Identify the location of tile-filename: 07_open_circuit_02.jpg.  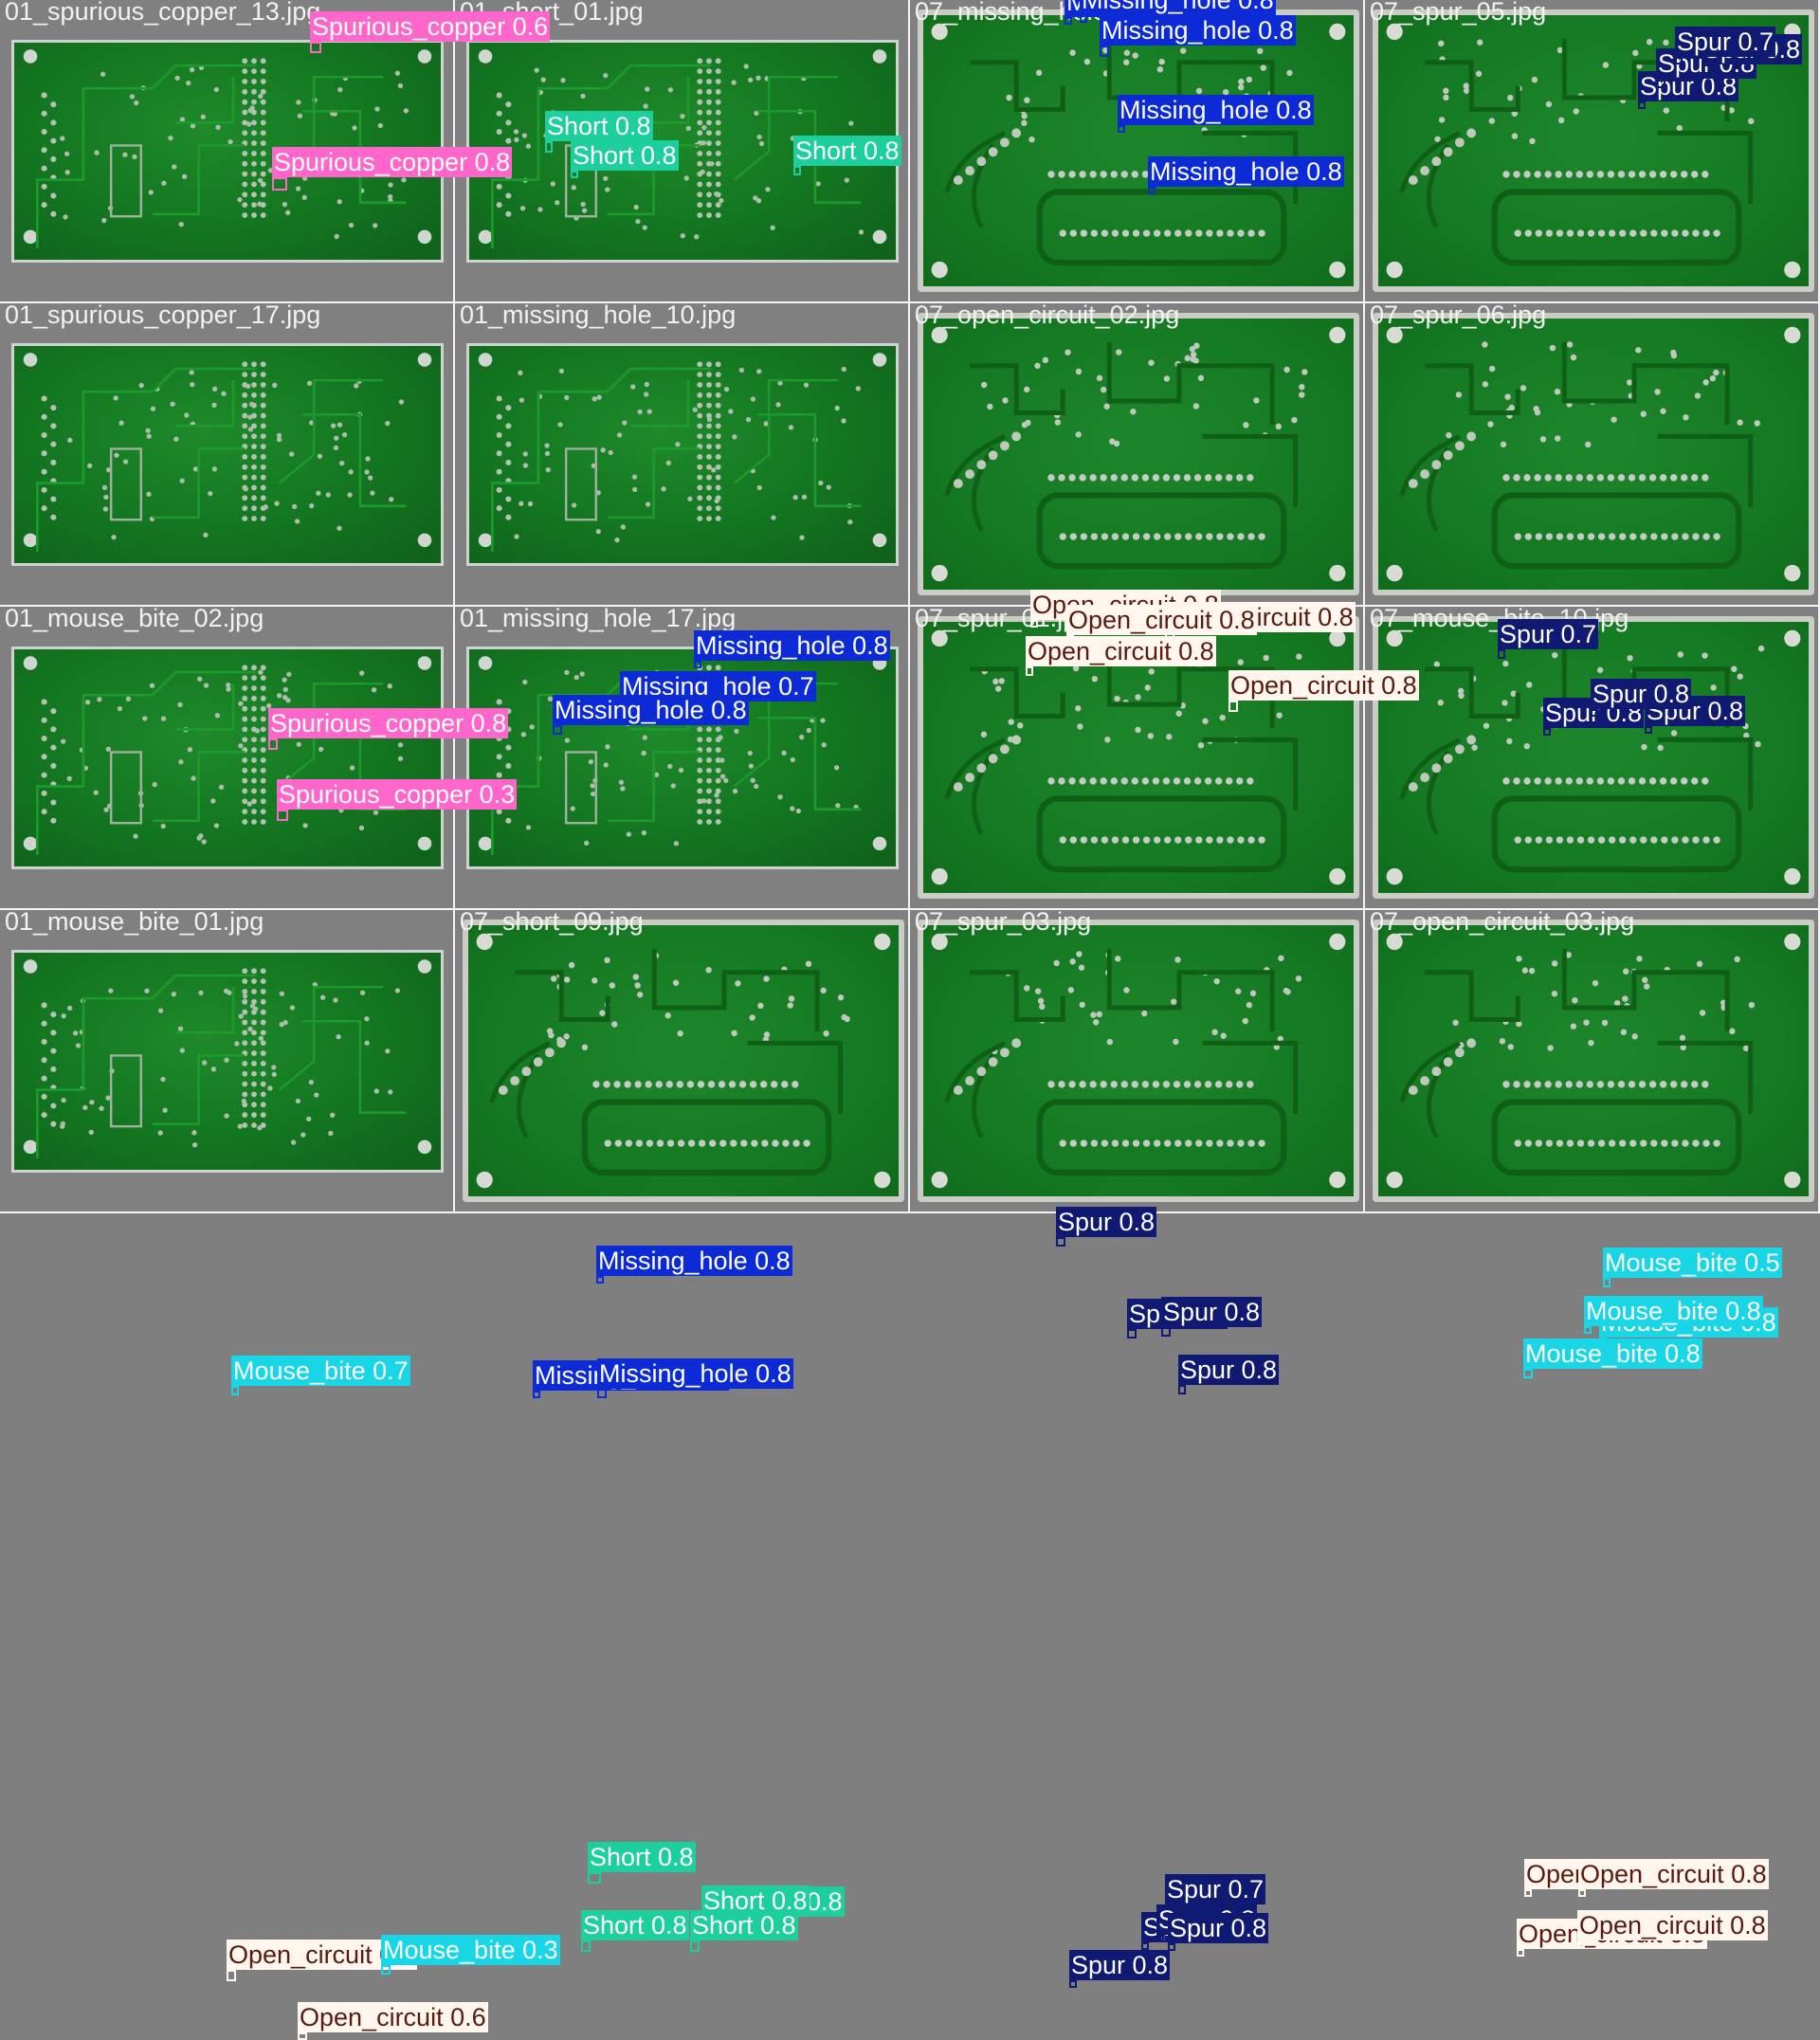
(1047, 316).